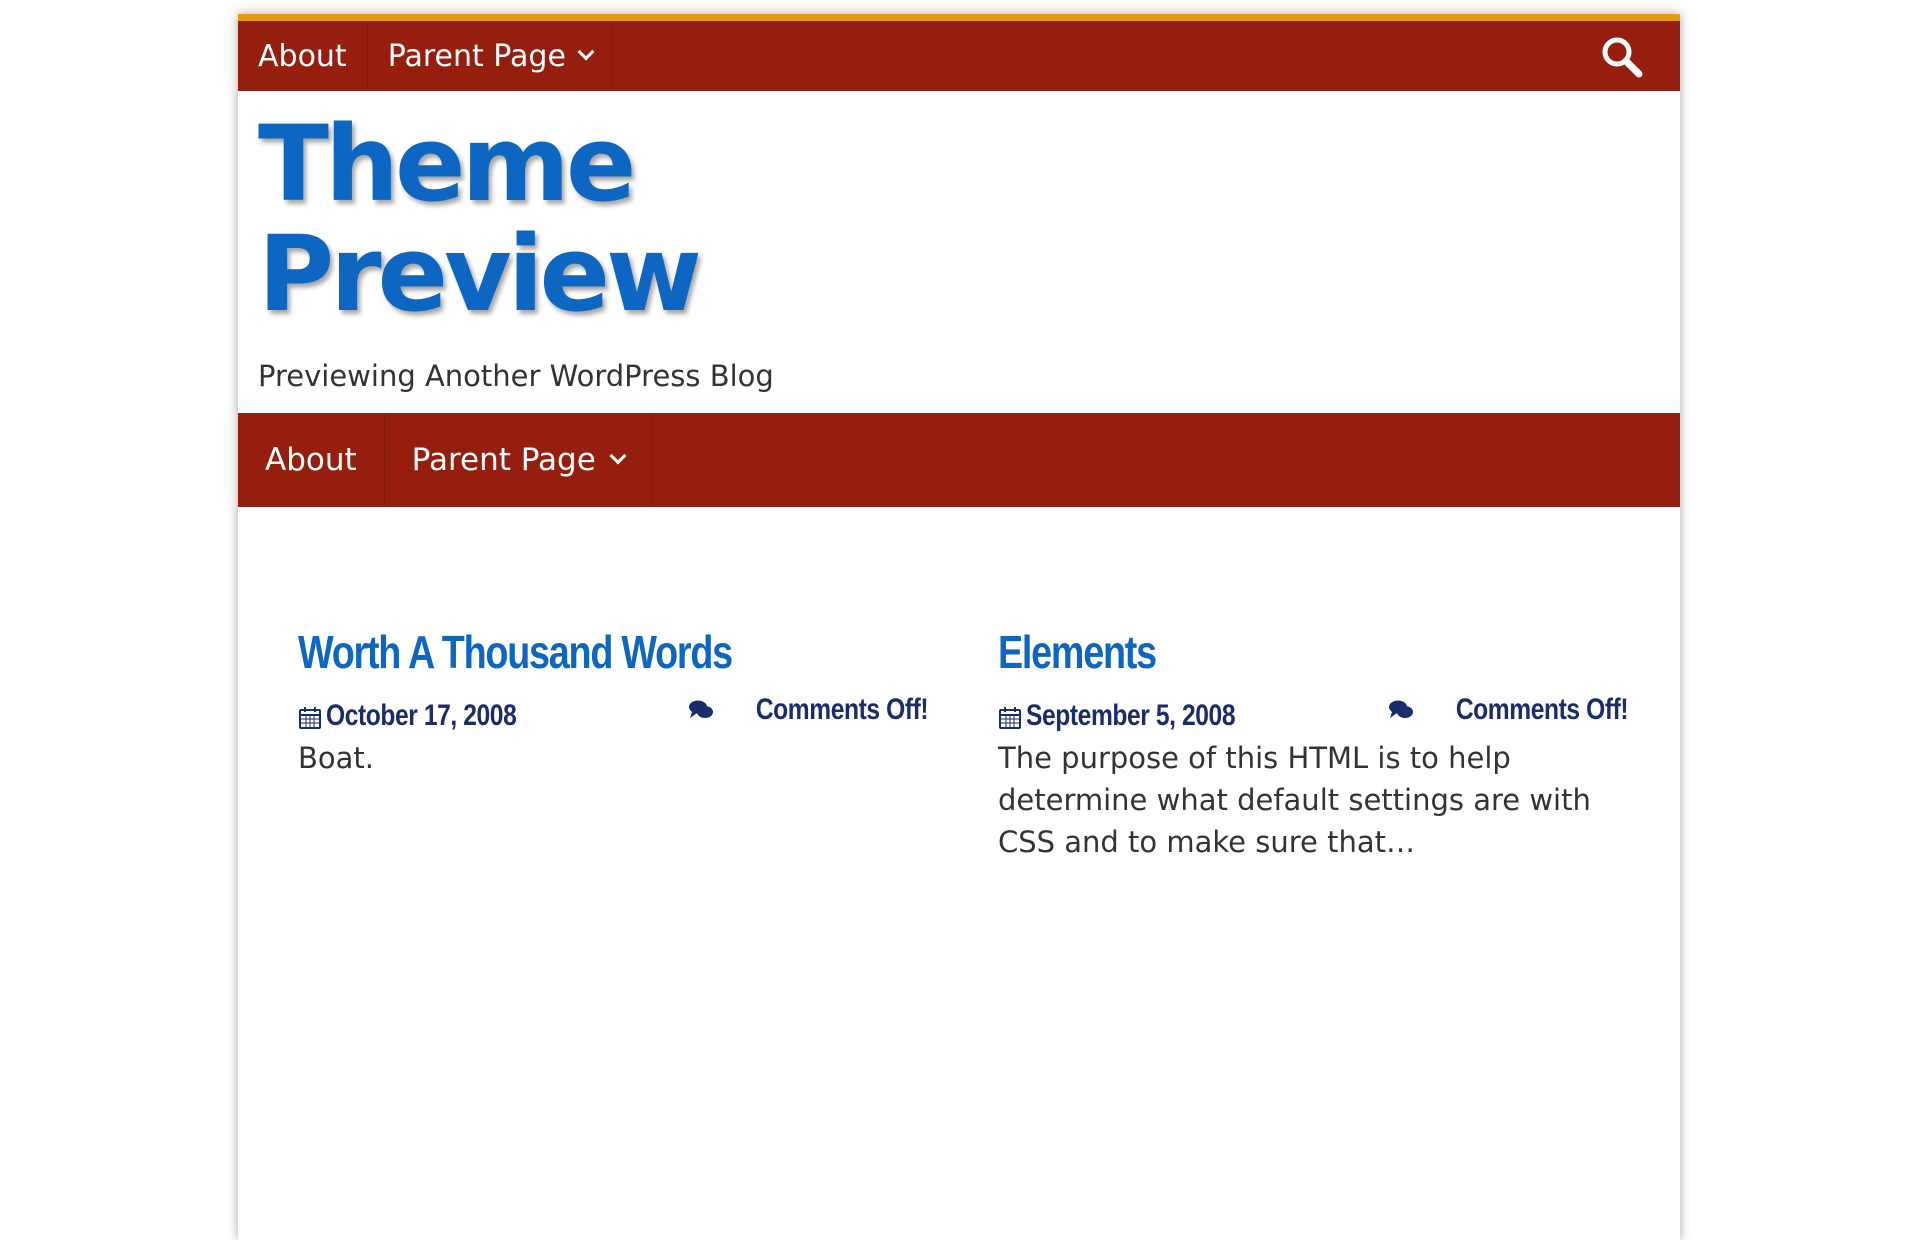 The width and height of the screenshot is (1910, 1240). What do you see at coordinates (336, 758) in the screenshot?
I see `post-excerpt: Boat.` at bounding box center [336, 758].